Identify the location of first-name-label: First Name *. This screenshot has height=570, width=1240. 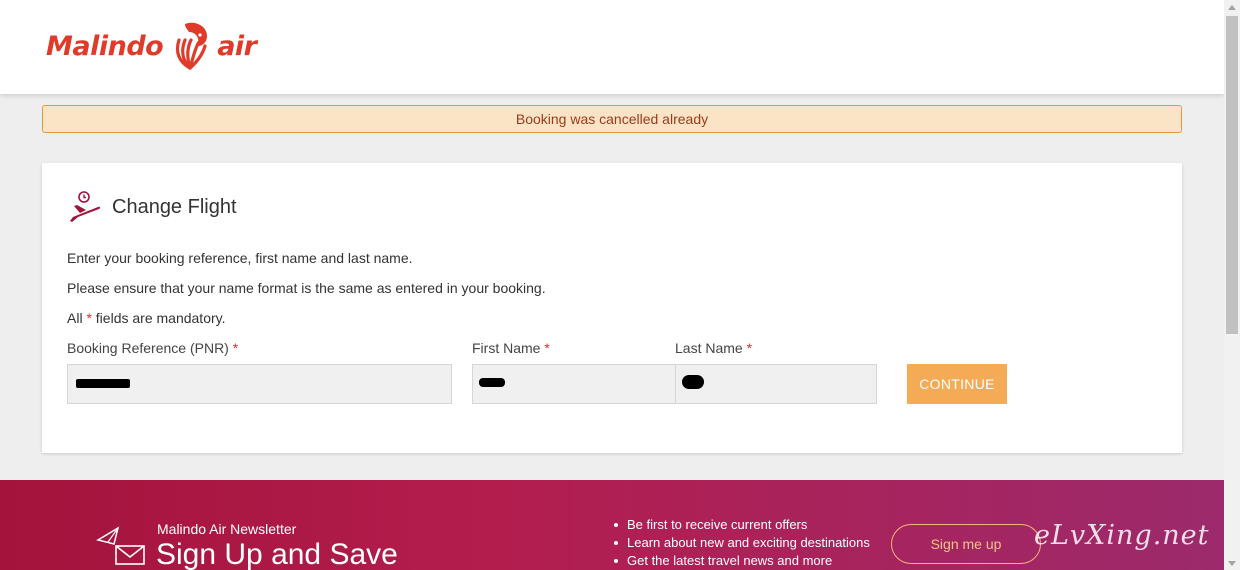
(511, 348).